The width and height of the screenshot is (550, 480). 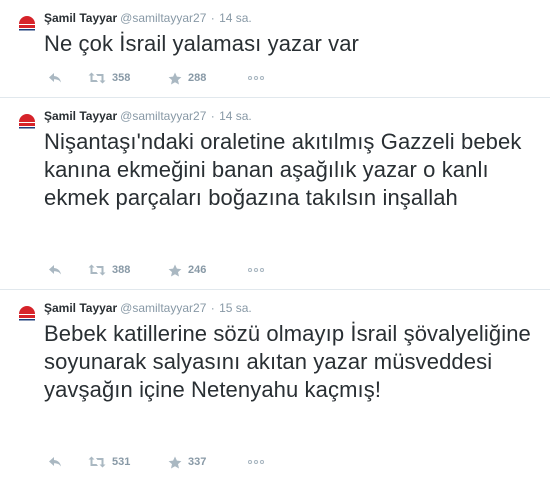 What do you see at coordinates (197, 270) in the screenshot?
I see `favorite-count: 246` at bounding box center [197, 270].